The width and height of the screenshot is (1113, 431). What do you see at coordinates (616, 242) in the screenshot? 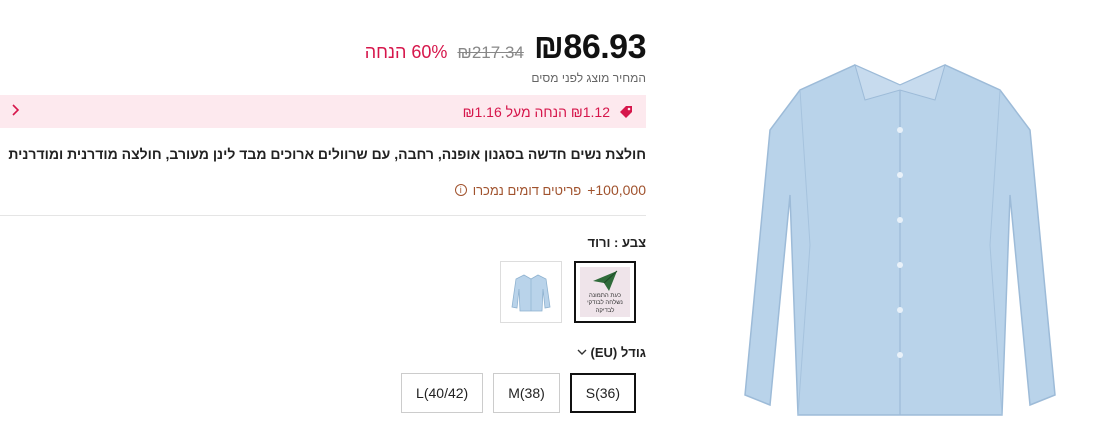
I see `color-label: צבע : ורוד` at bounding box center [616, 242].